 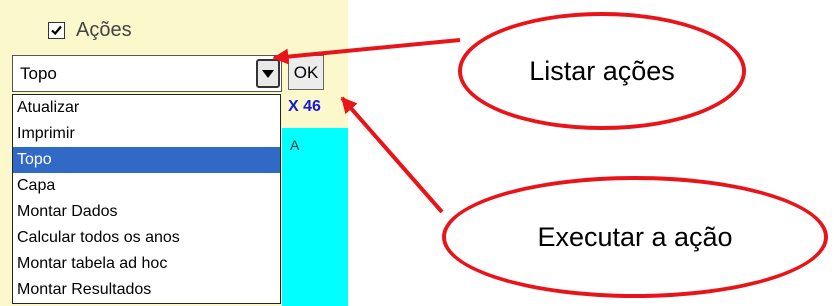 I want to click on arrow-to-dropdown-toggle, so click(x=366, y=51).